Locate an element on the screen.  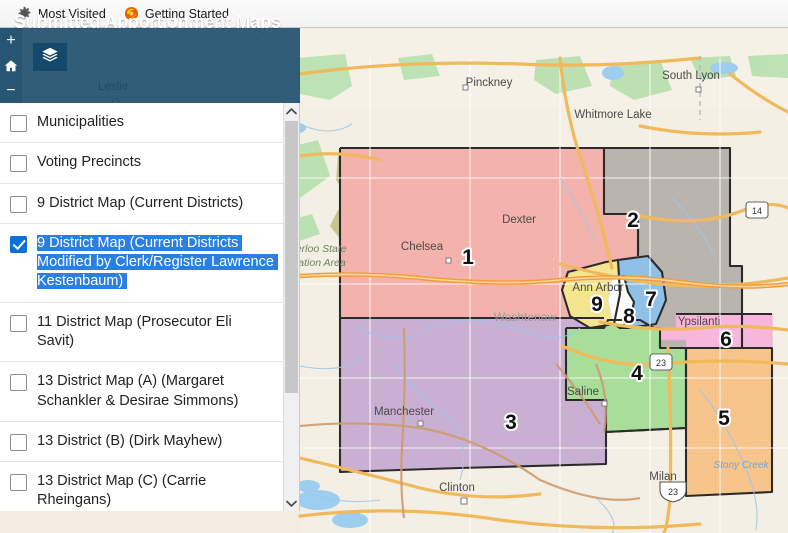
scroll-up-button is located at coordinates (291, 111).